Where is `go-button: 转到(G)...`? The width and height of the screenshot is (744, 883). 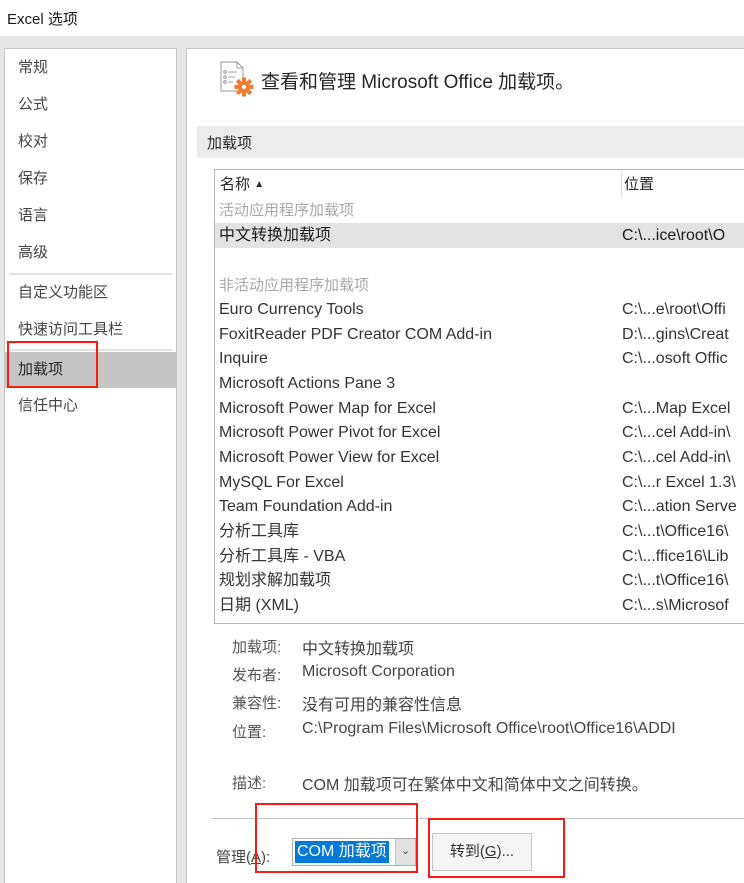
go-button: 转到(G)... is located at coordinates (482, 852).